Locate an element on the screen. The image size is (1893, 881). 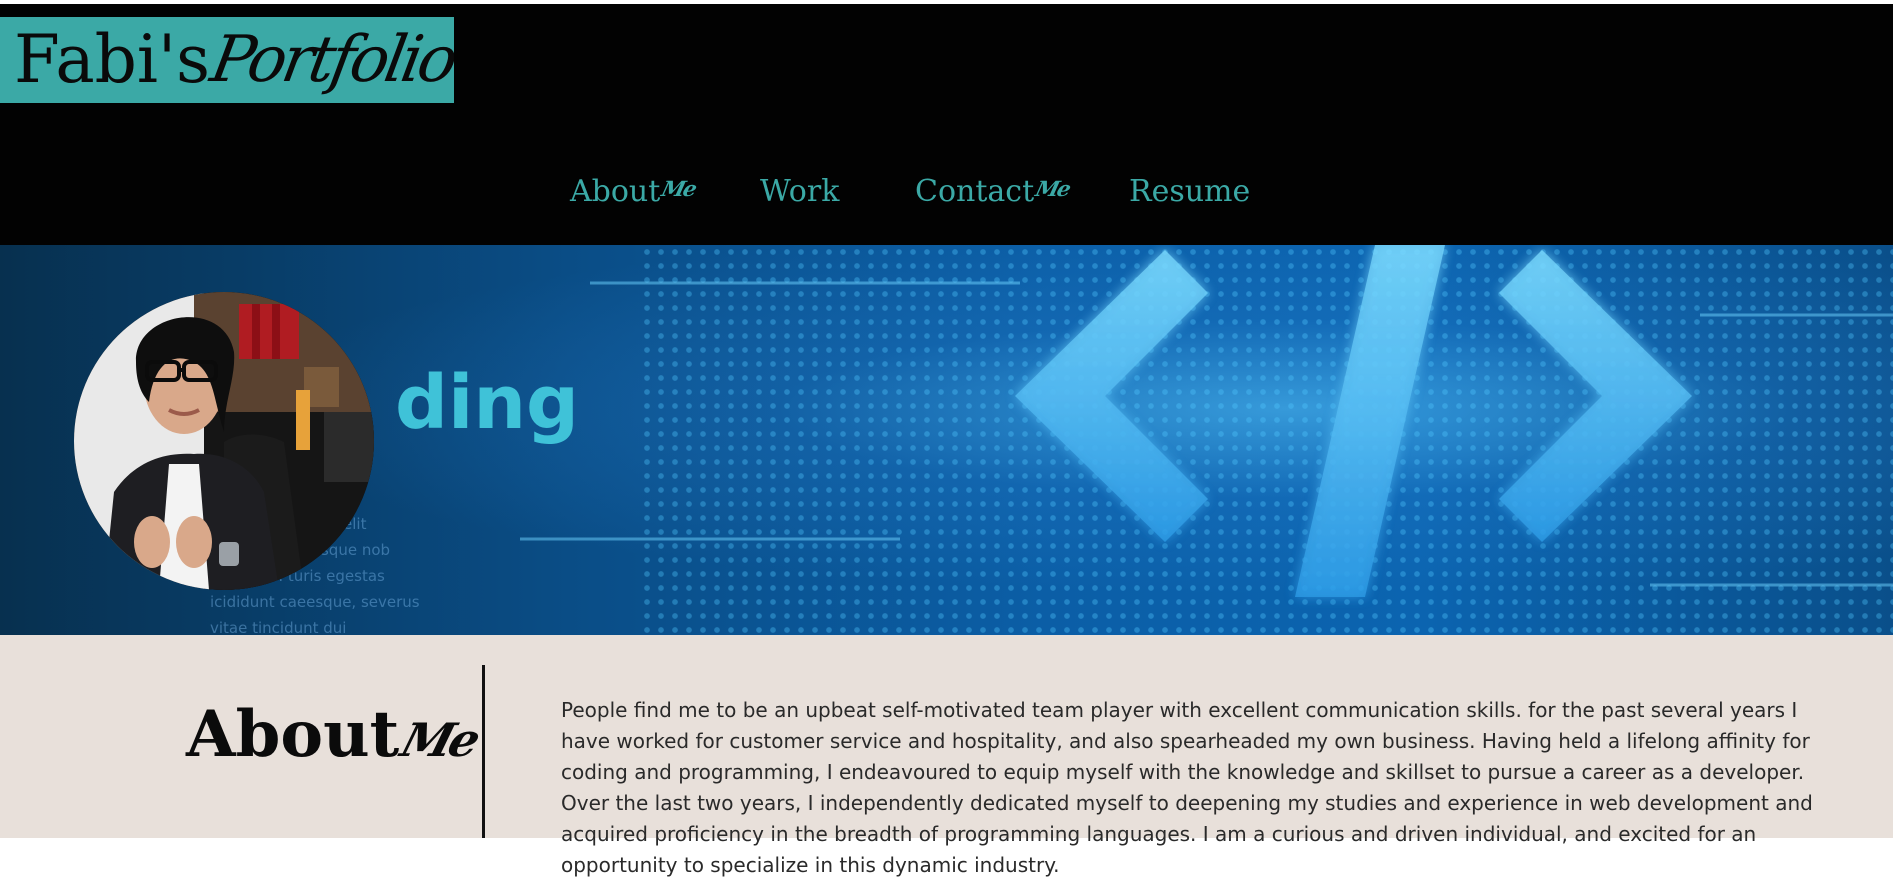
nav-work: Work is located at coordinates (837, 191).